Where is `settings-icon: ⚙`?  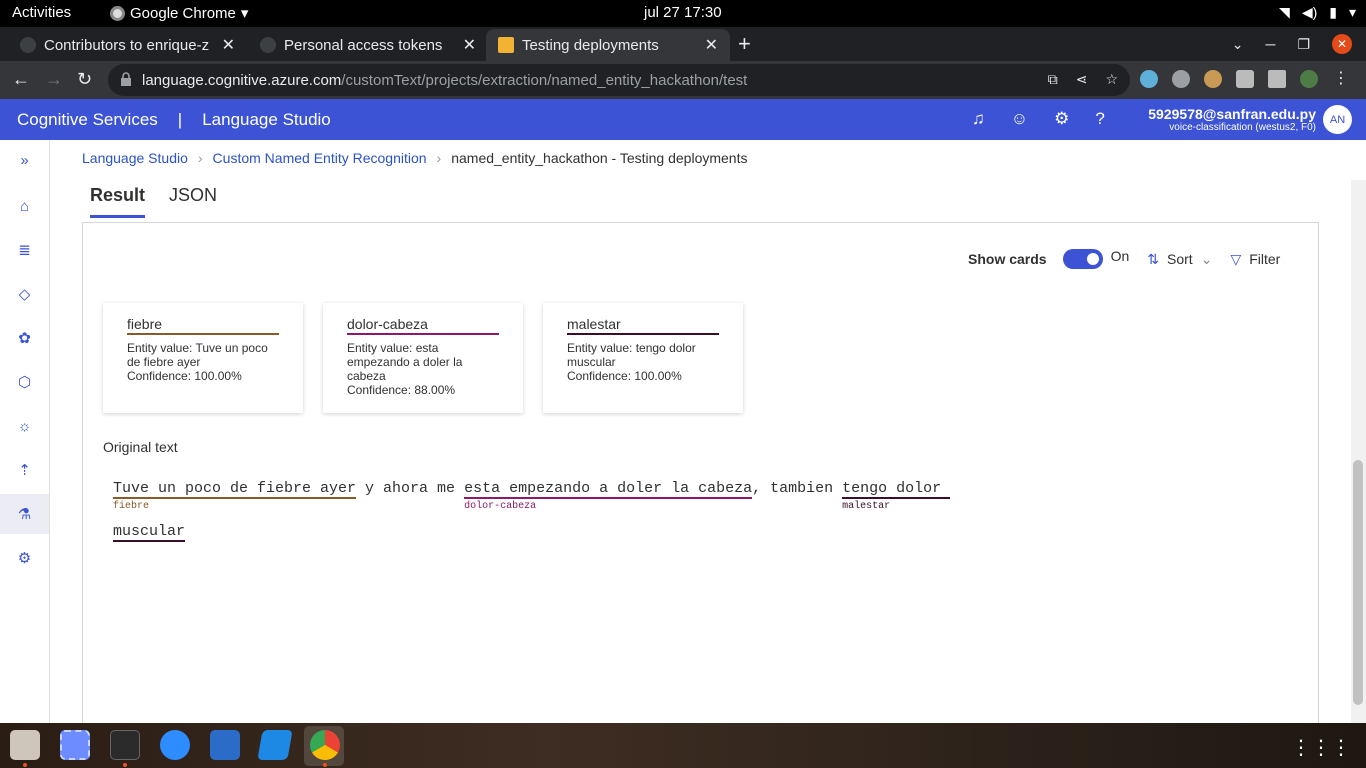
settings-icon: ⚙ is located at coordinates (24, 558).